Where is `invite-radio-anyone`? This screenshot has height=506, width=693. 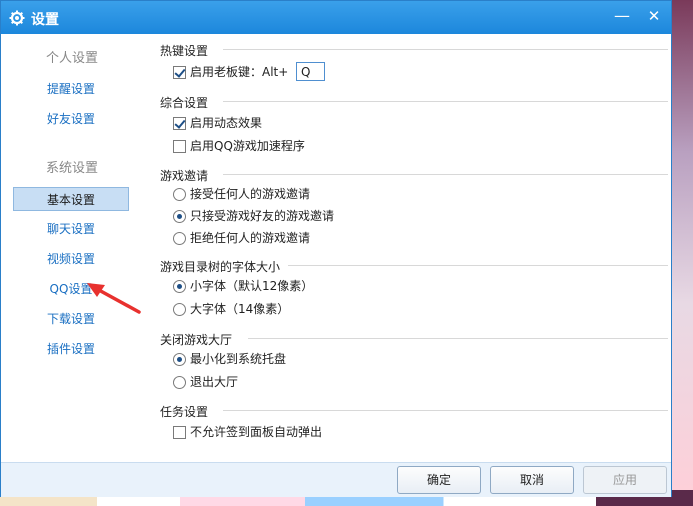
invite-radio-anyone is located at coordinates (179, 194).